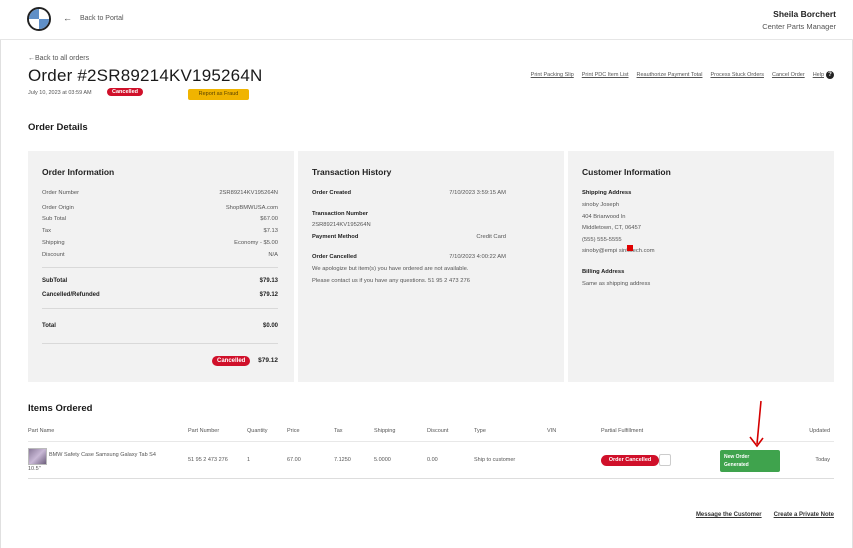 Image resolution: width=853 pixels, height=548 pixels. What do you see at coordinates (160, 231) in the screenshot?
I see `info-row: Tax $7.13` at bounding box center [160, 231].